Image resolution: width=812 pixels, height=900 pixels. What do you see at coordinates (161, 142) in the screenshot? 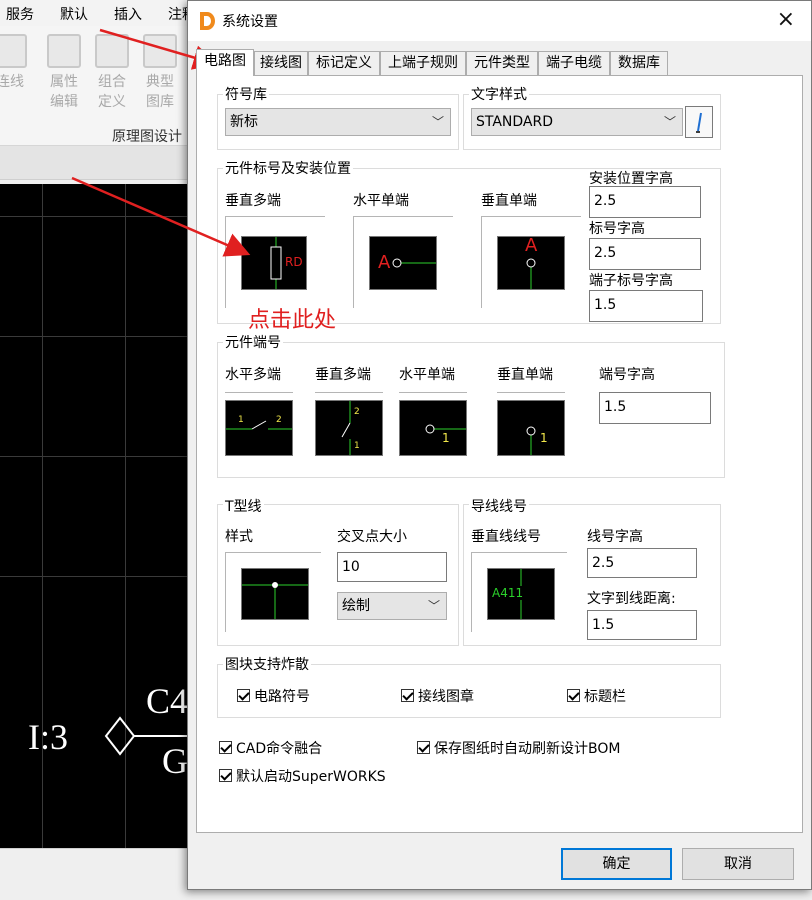
I see `annotation-arrows` at bounding box center [161, 142].